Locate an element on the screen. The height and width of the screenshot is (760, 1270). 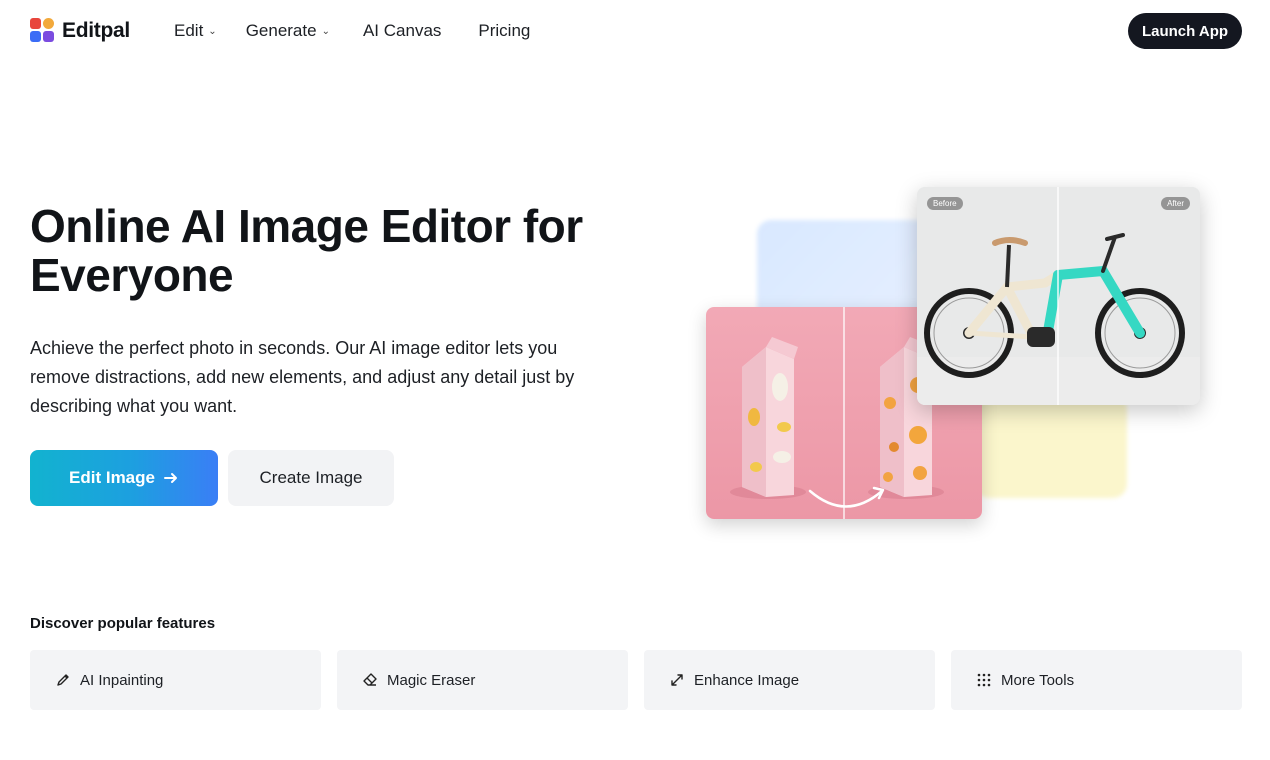
main-nav: Edit ⌄ Generate ⌄ AI Canvas Pricing is located at coordinates (352, 31).